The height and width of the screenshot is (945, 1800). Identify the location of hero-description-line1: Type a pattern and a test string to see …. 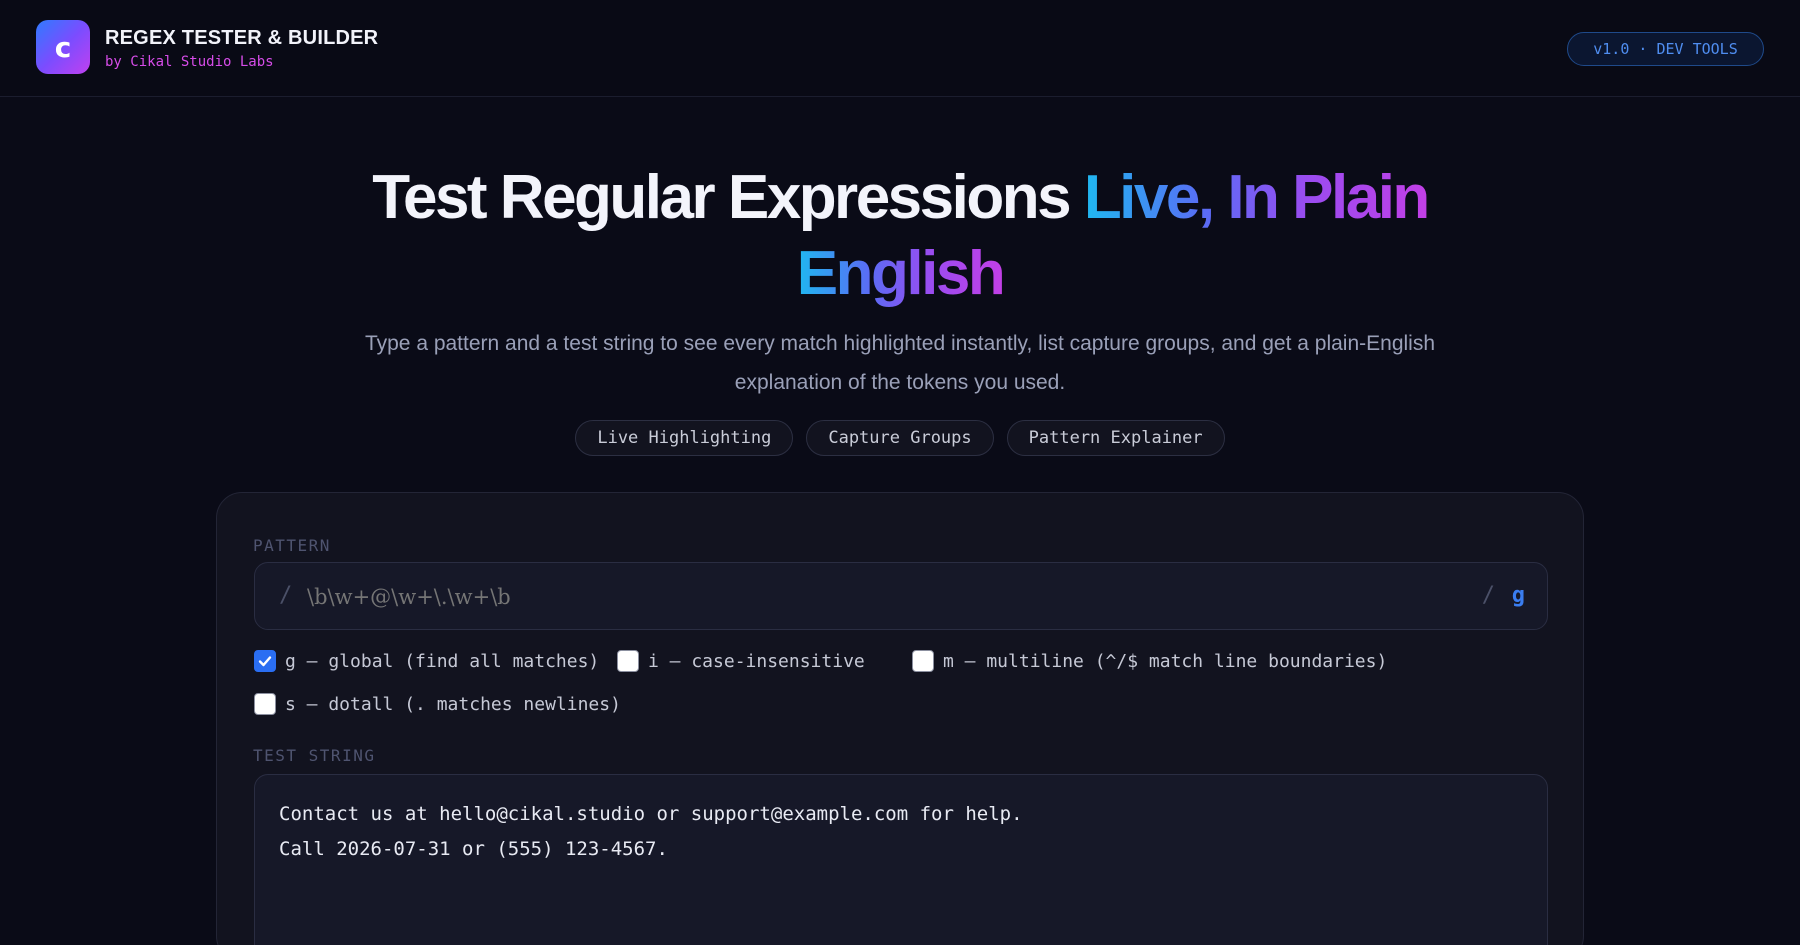
(900, 343).